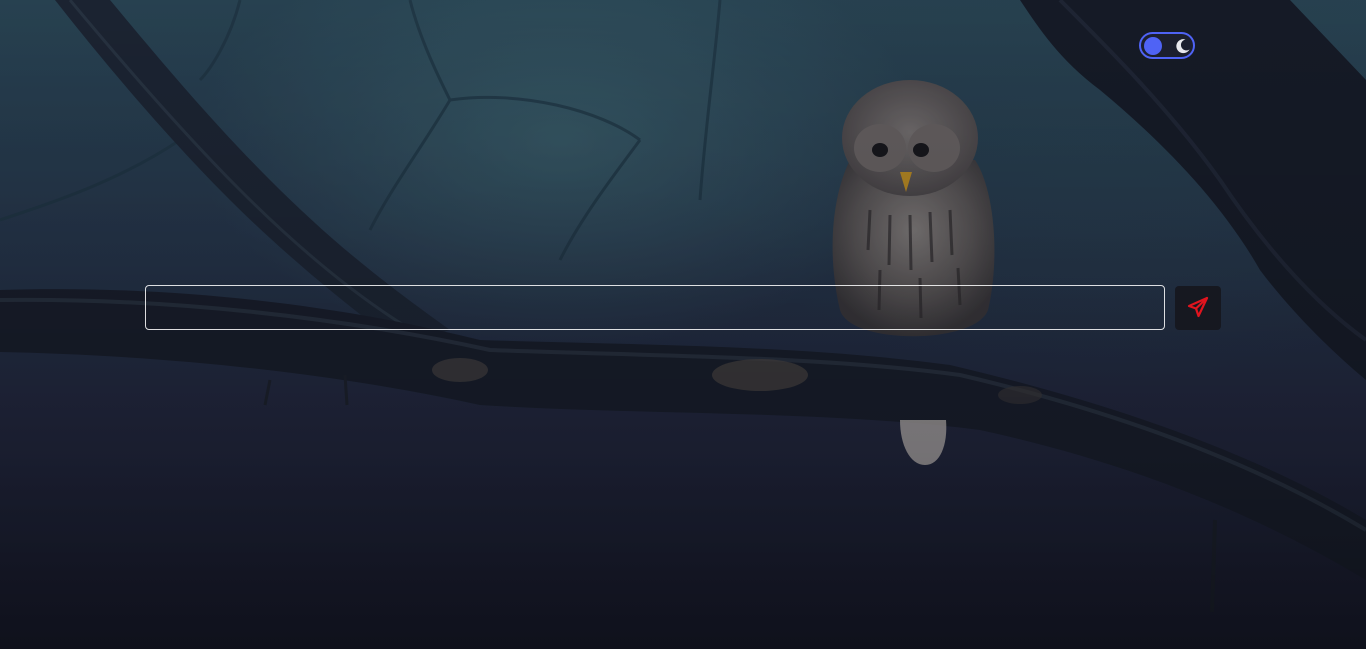 The width and height of the screenshot is (1366, 649). I want to click on message-input, so click(655, 307).